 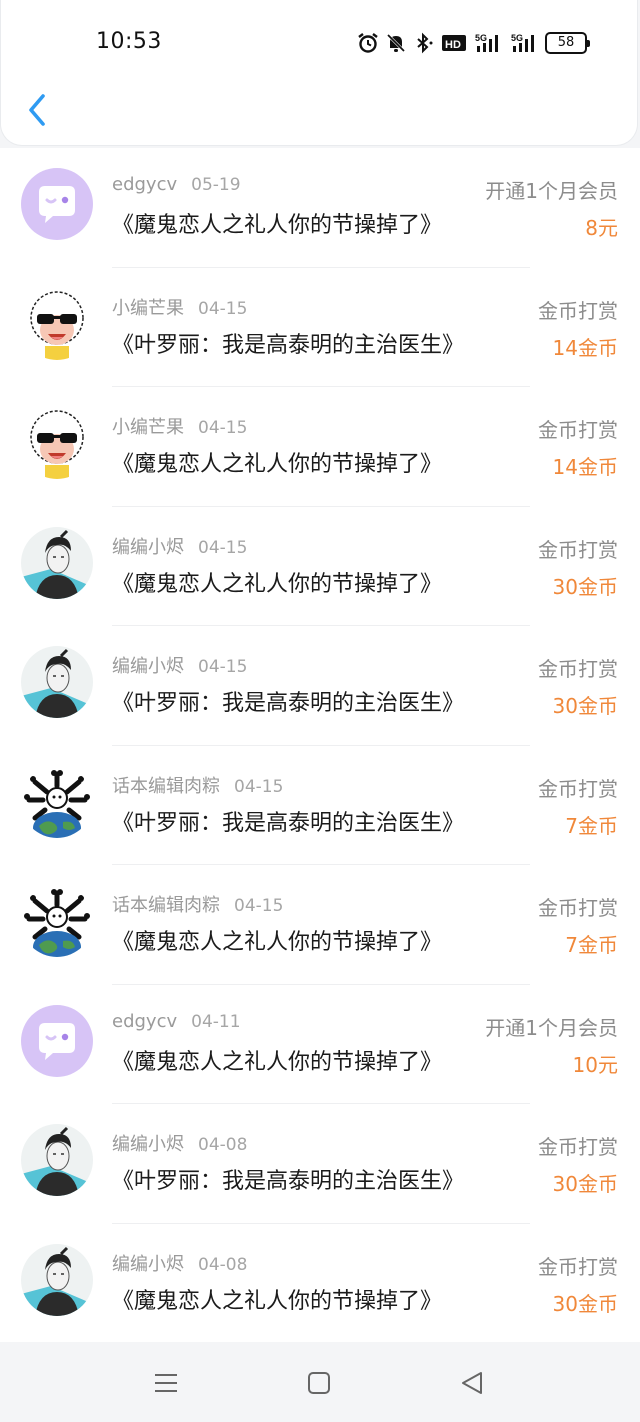 I want to click on chevron-left-icon, so click(x=37, y=110).